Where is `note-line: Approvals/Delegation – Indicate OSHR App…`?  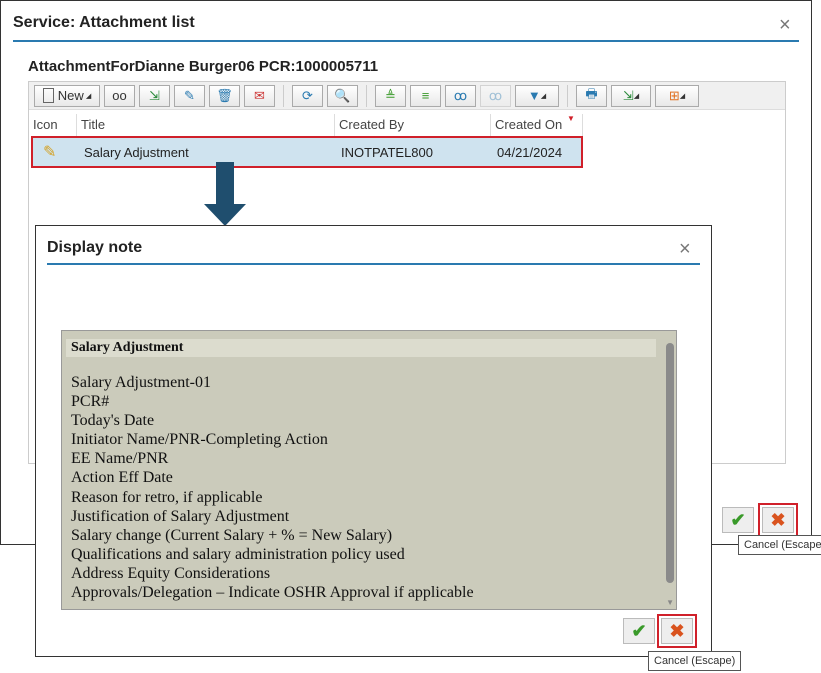
note-line: Approvals/Delegation – Indicate OSHR App… is located at coordinates (272, 593).